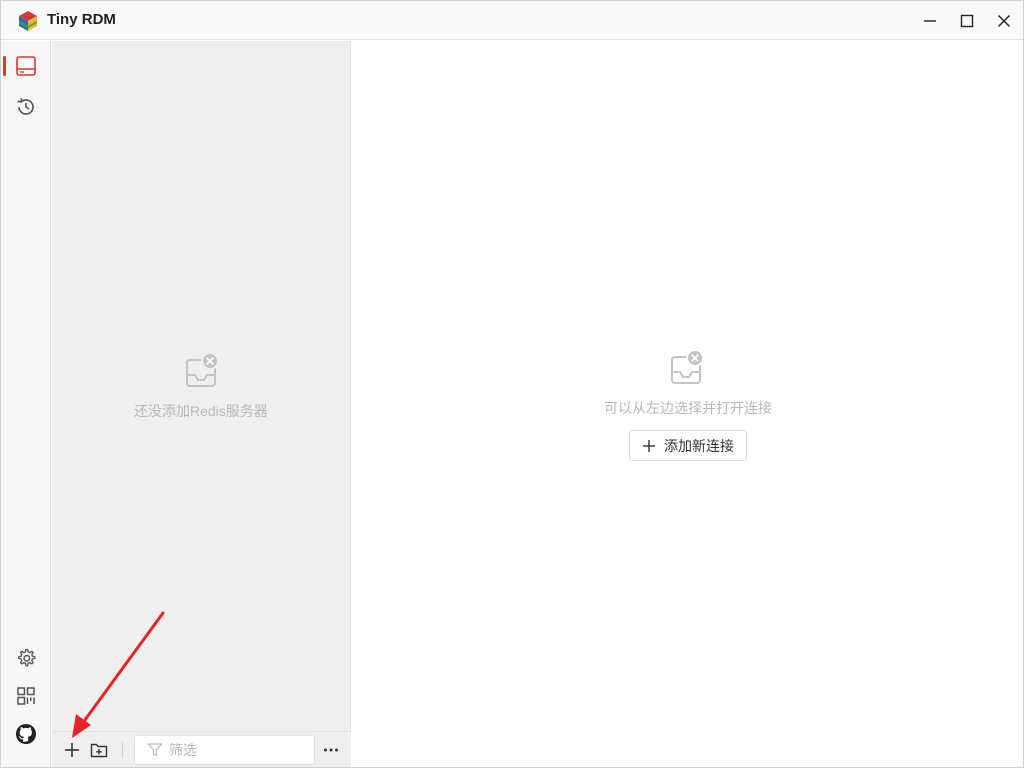  I want to click on ribbon-item-github, so click(26, 734).